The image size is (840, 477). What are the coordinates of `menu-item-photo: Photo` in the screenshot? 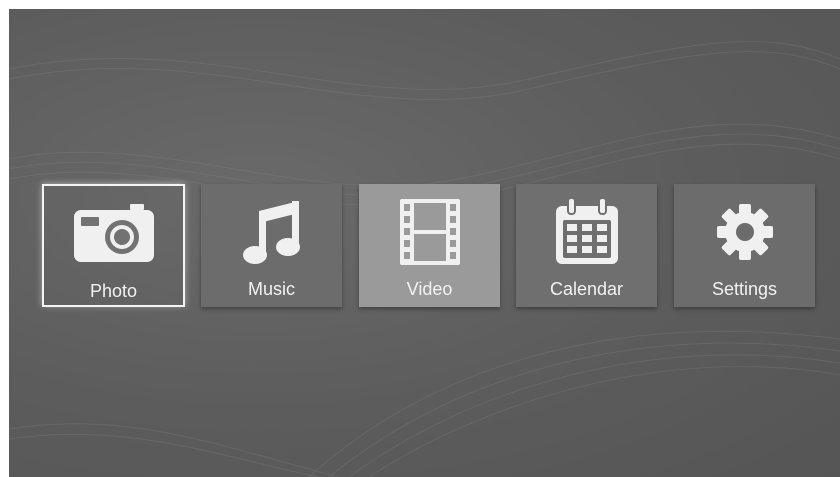 It's located at (113, 245).